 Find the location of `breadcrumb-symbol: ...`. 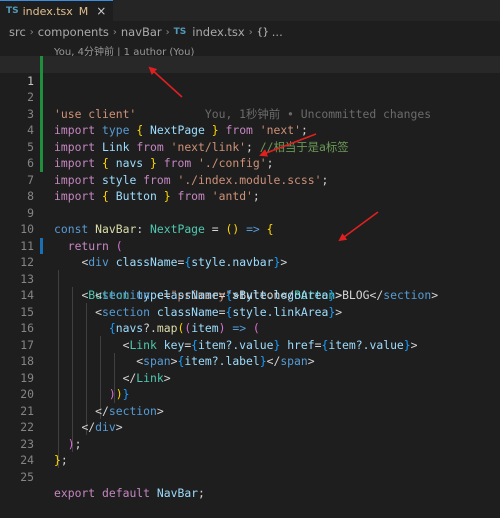

breadcrumb-symbol: ... is located at coordinates (277, 32).